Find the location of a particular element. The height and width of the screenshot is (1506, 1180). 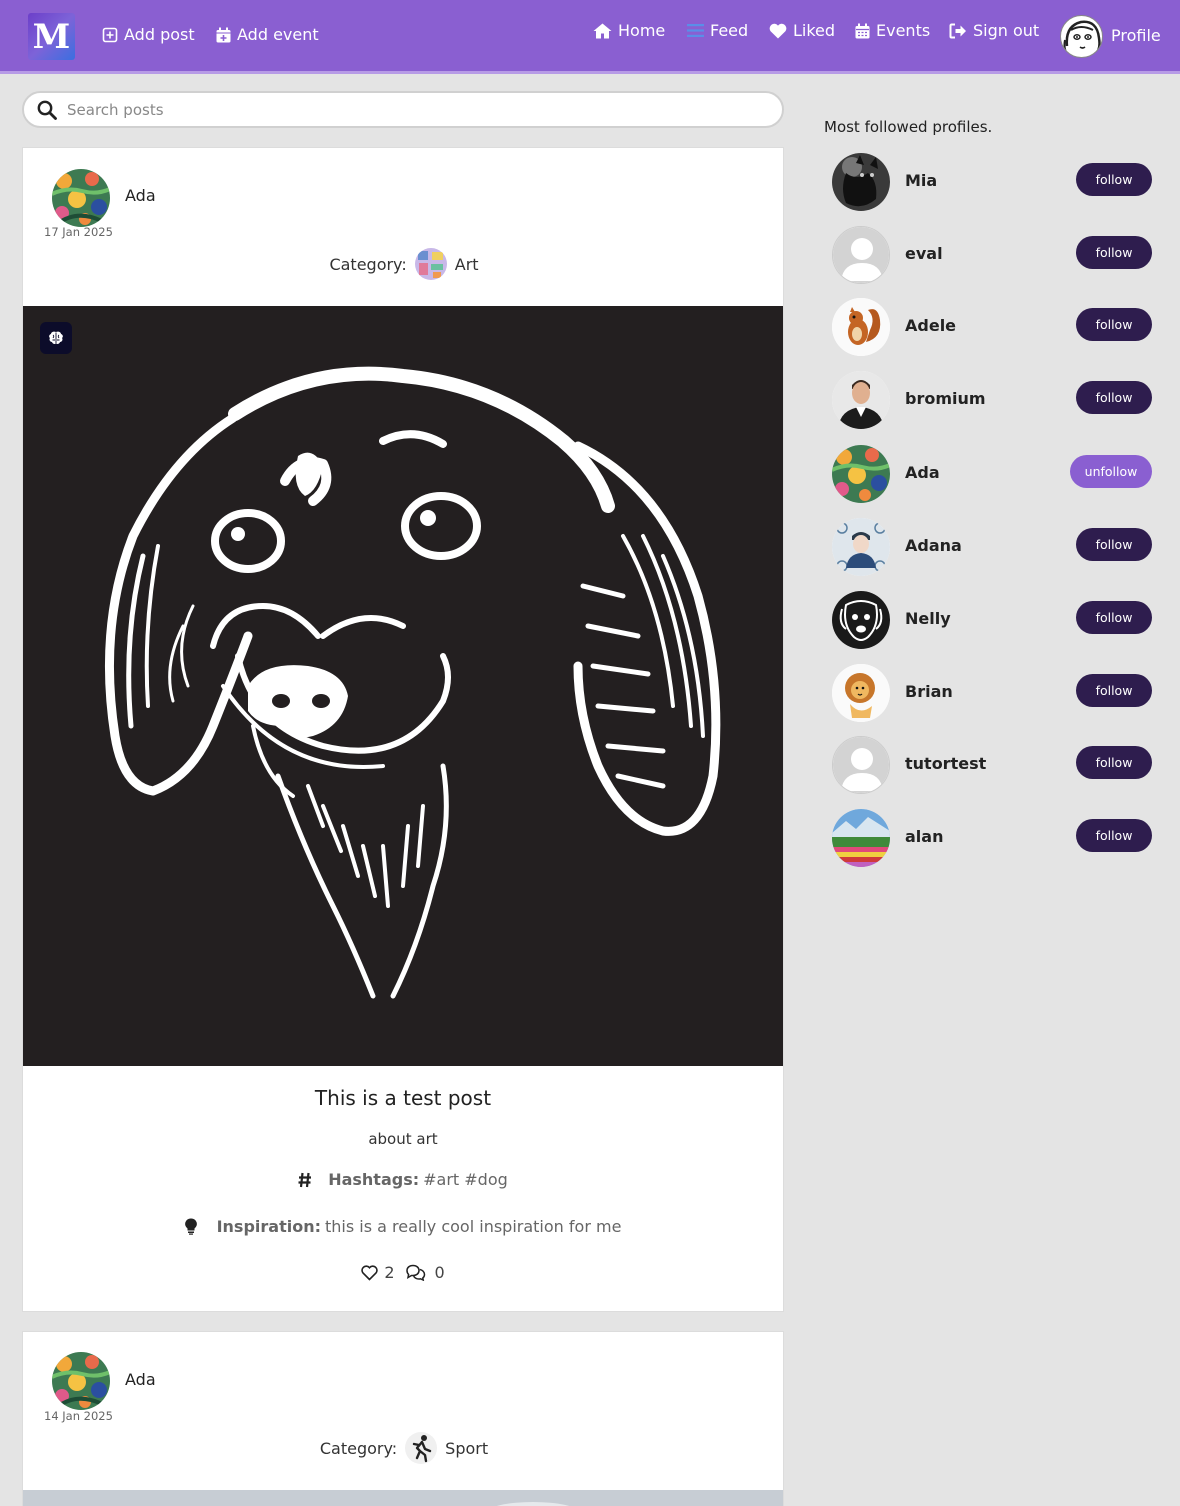

nav-sign-out: Sign out is located at coordinates (994, 30).